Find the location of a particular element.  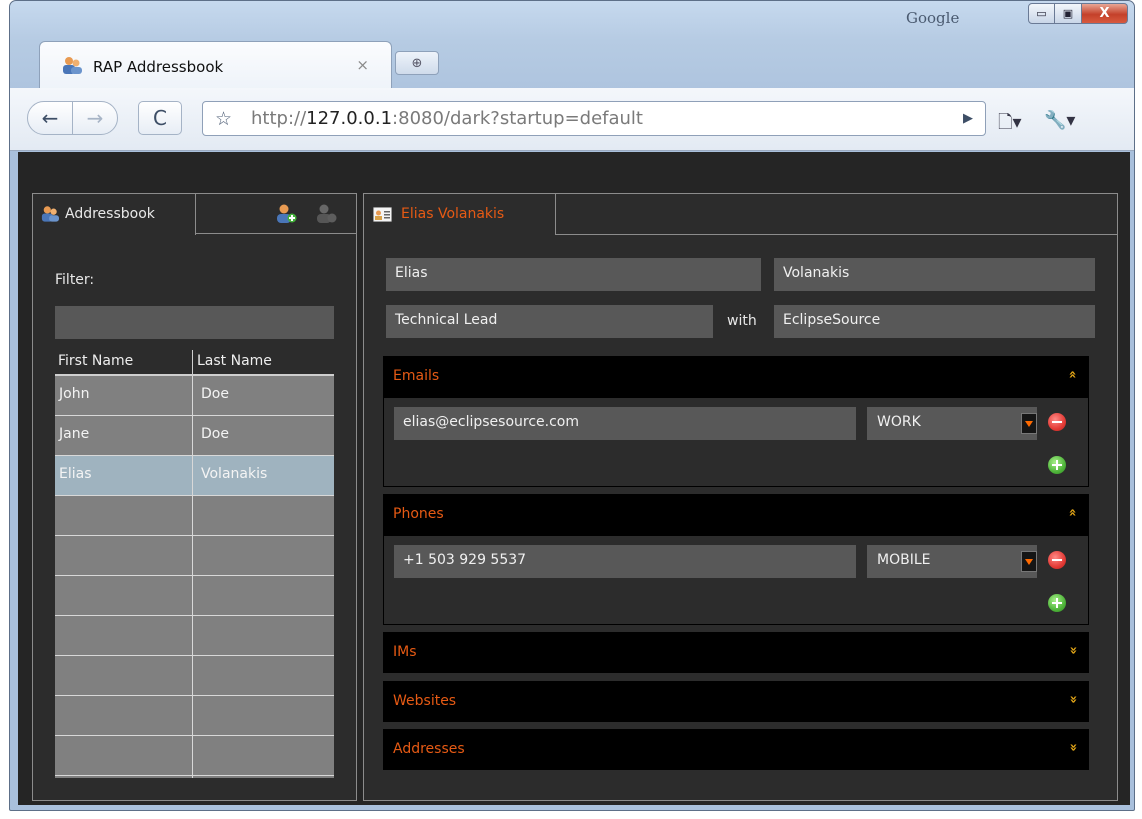

column-header-last-name: Last Name is located at coordinates (234, 361).